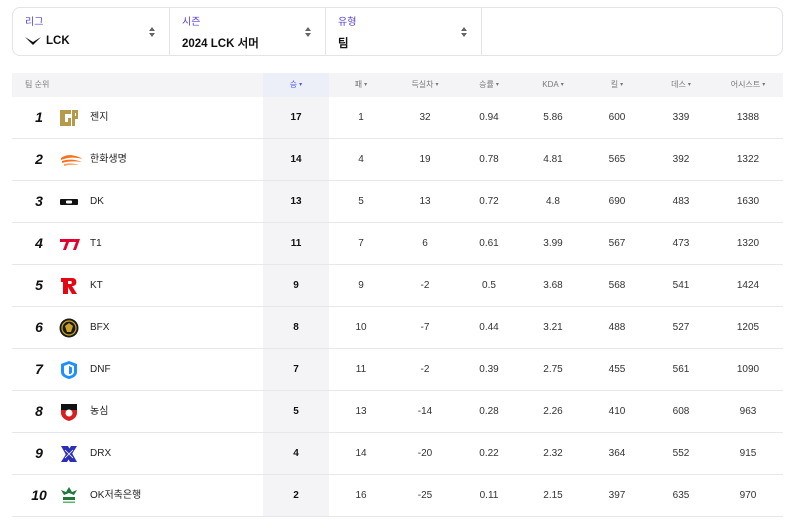  I want to click on kill-cell: 567, so click(617, 243).